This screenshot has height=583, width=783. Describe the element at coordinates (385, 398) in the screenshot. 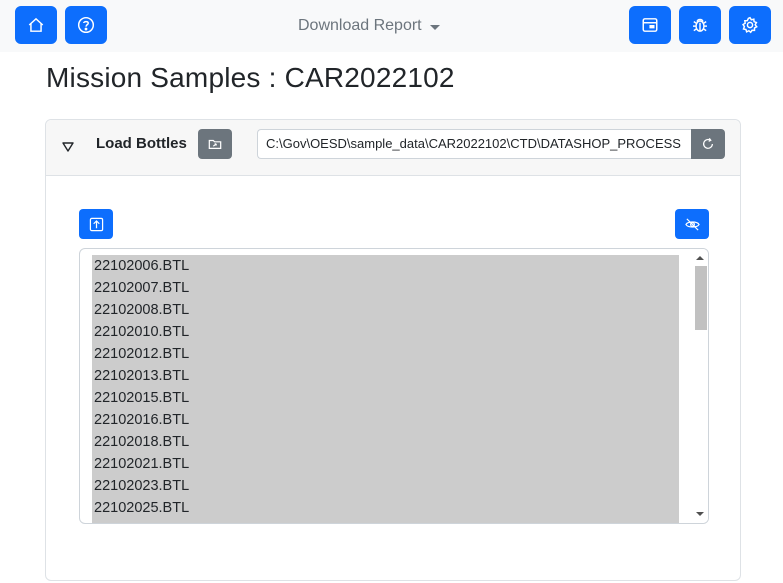

I see `list-item: 22102015.BTL` at that location.